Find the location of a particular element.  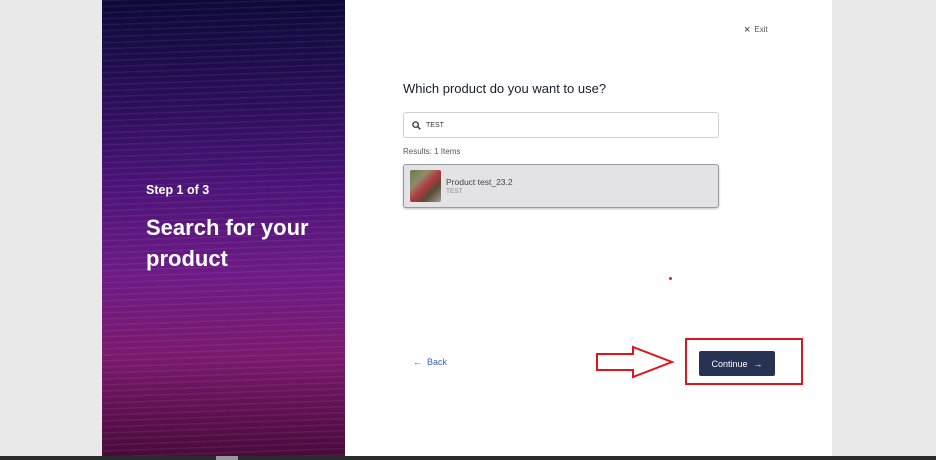

exit-label: Exit is located at coordinates (761, 29).